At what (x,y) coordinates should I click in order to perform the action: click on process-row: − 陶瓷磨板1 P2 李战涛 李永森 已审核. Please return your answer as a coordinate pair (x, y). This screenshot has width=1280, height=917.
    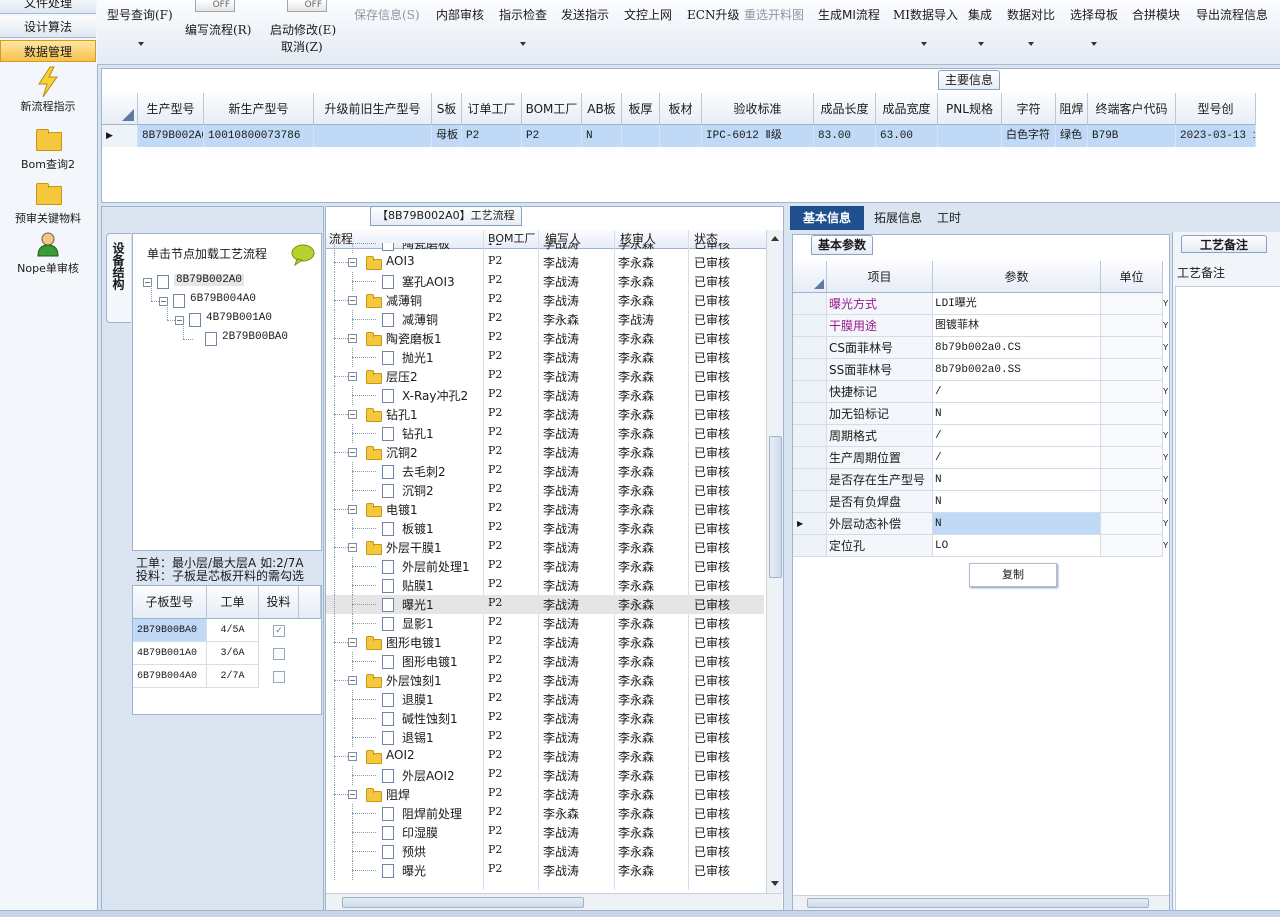
    Looking at the image, I should click on (545, 338).